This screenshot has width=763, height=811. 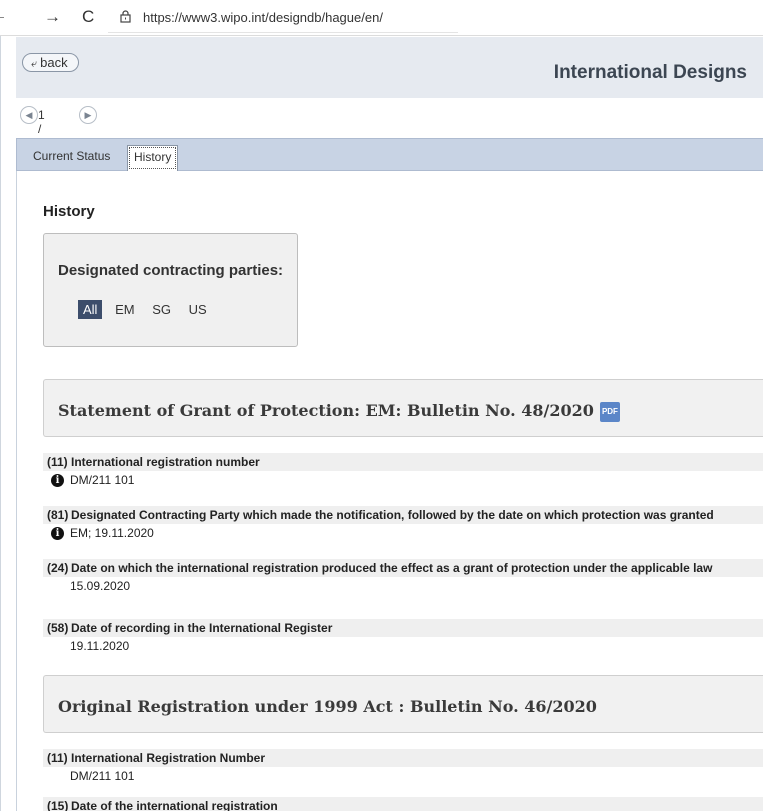 What do you see at coordinates (171, 270) in the screenshot?
I see `designated-parties-title: Designated contracting parties:` at bounding box center [171, 270].